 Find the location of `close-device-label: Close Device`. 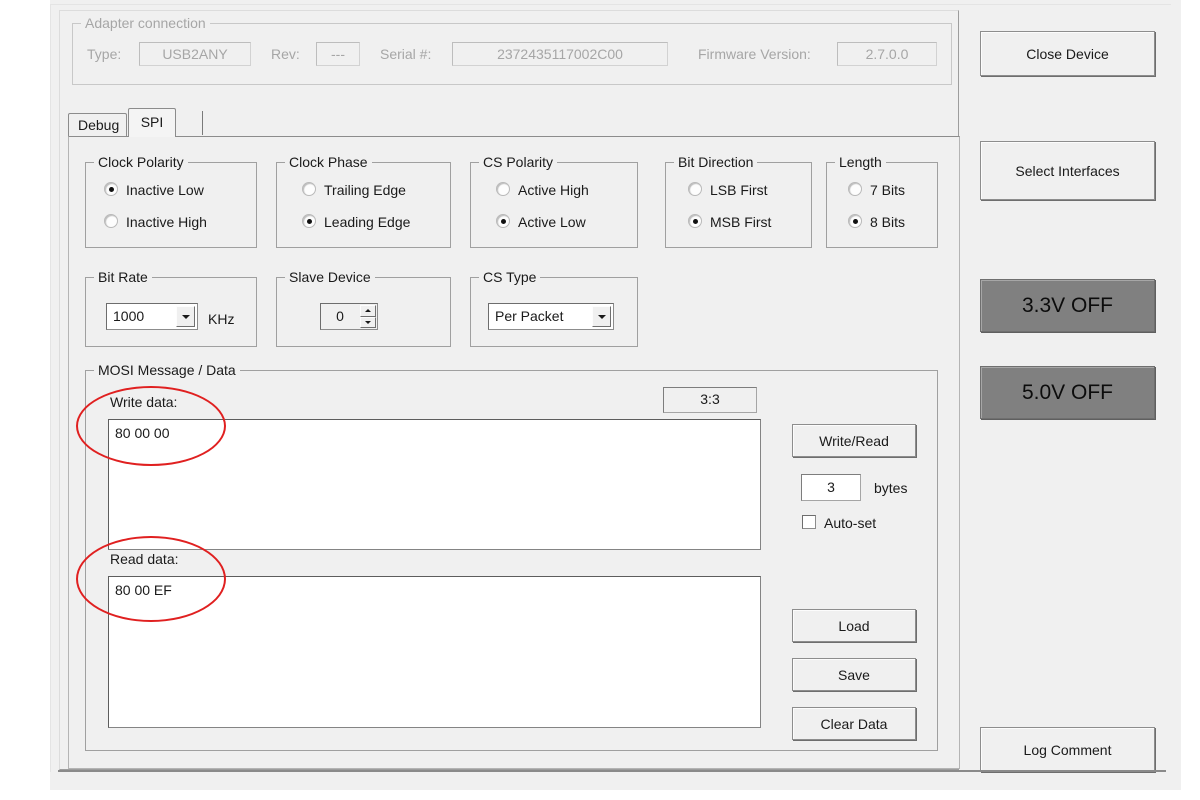

close-device-label: Close Device is located at coordinates (1067, 53).